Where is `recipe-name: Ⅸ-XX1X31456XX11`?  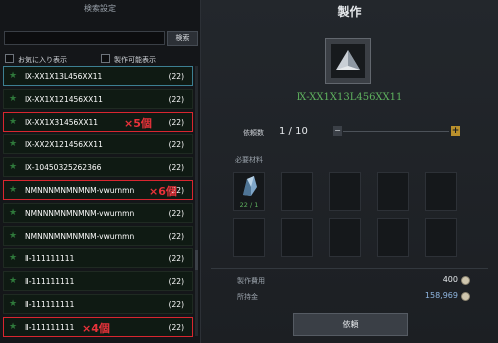 recipe-name: Ⅸ-XX1X31456XX11 is located at coordinates (62, 122).